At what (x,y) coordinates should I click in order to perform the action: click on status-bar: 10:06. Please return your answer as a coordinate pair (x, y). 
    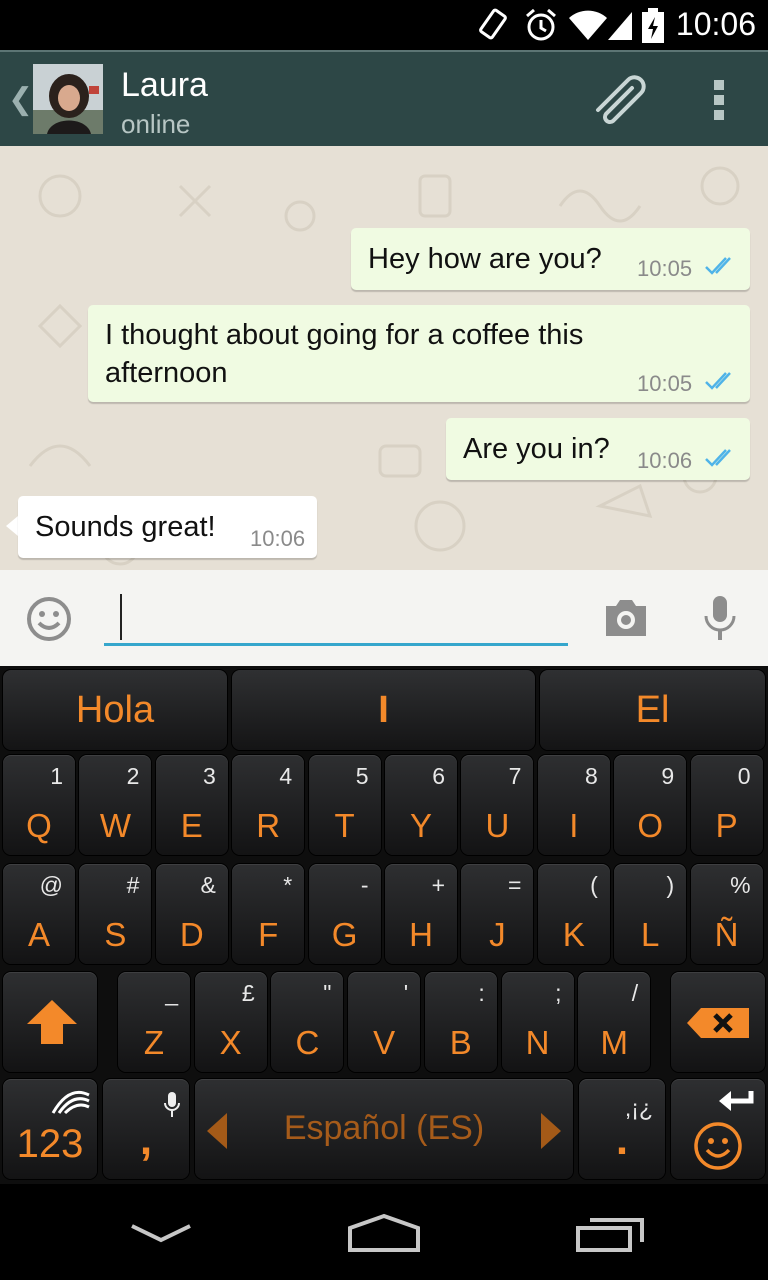
    Looking at the image, I should click on (384, 25).